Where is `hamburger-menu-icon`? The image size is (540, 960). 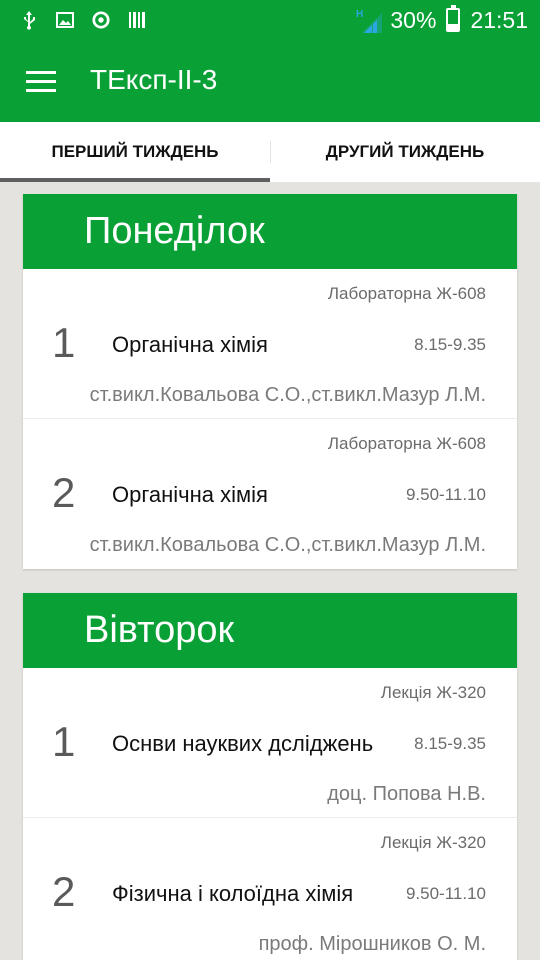 hamburger-menu-icon is located at coordinates (42, 81).